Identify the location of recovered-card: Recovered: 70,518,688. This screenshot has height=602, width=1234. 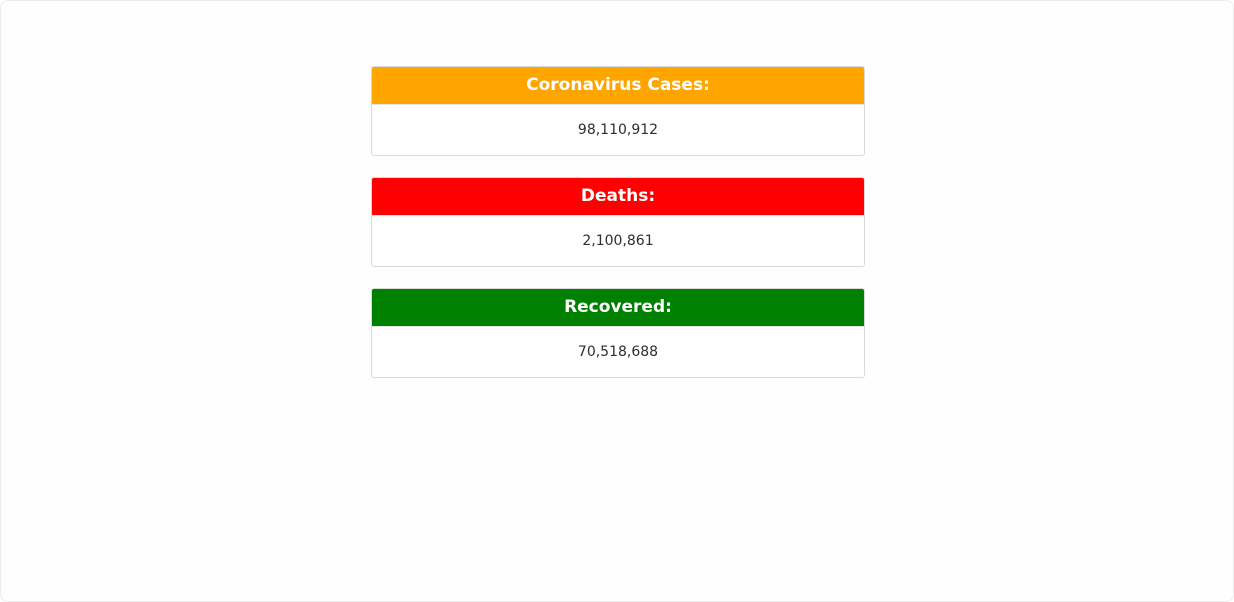
(618, 333).